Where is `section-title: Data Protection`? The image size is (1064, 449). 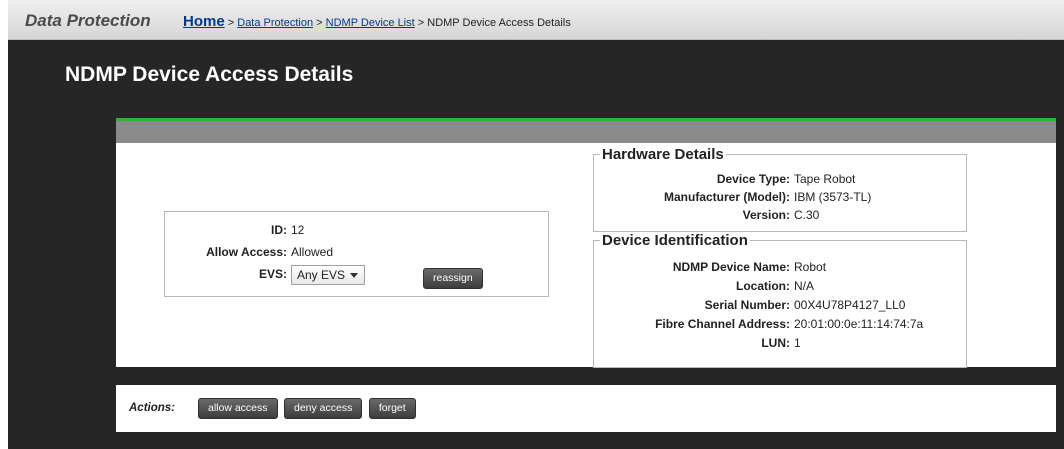 section-title: Data Protection is located at coordinates (88, 20).